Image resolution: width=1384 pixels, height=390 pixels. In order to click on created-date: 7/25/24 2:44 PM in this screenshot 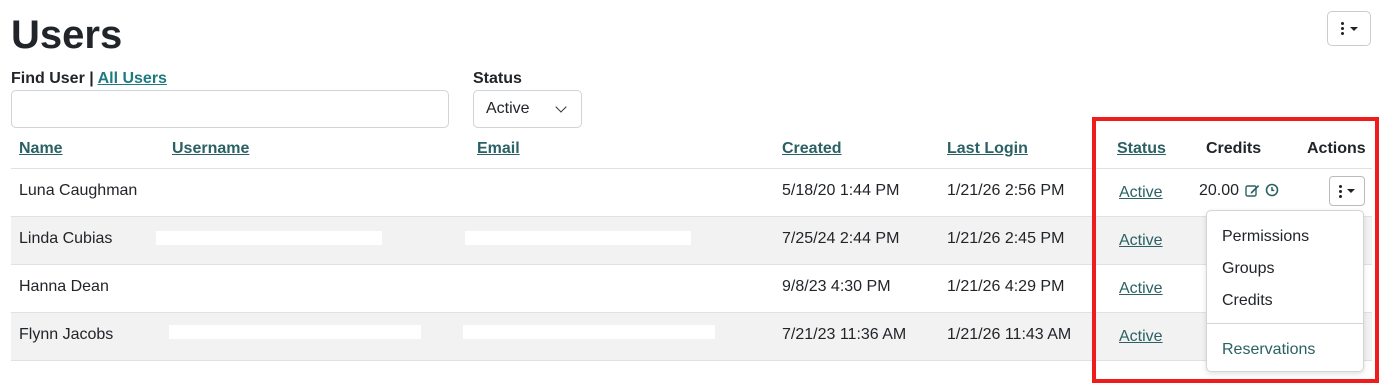, I will do `click(841, 238)`.